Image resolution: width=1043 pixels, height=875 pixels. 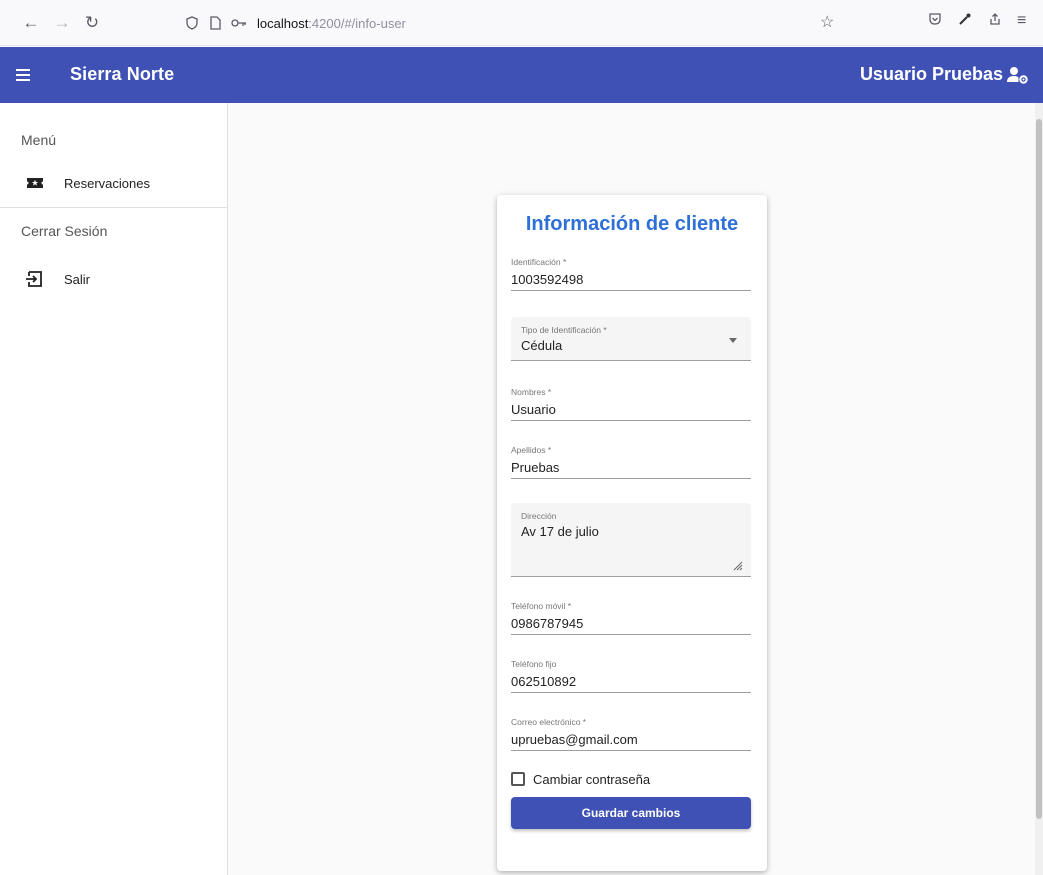 I want to click on url-text: localhost:4200/#/info-user, so click(x=331, y=23).